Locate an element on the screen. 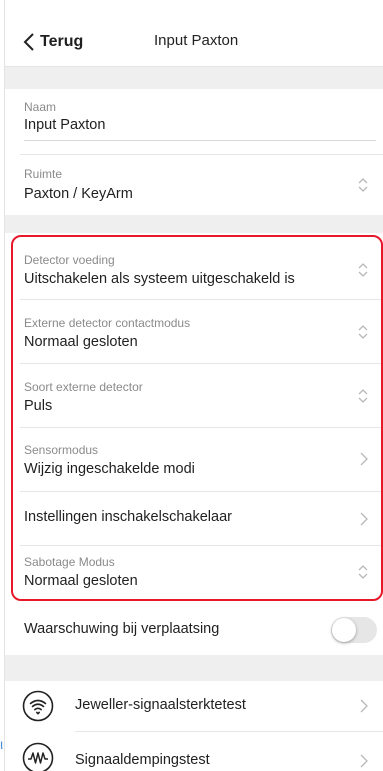  setting-value: Puls is located at coordinates (38, 406).